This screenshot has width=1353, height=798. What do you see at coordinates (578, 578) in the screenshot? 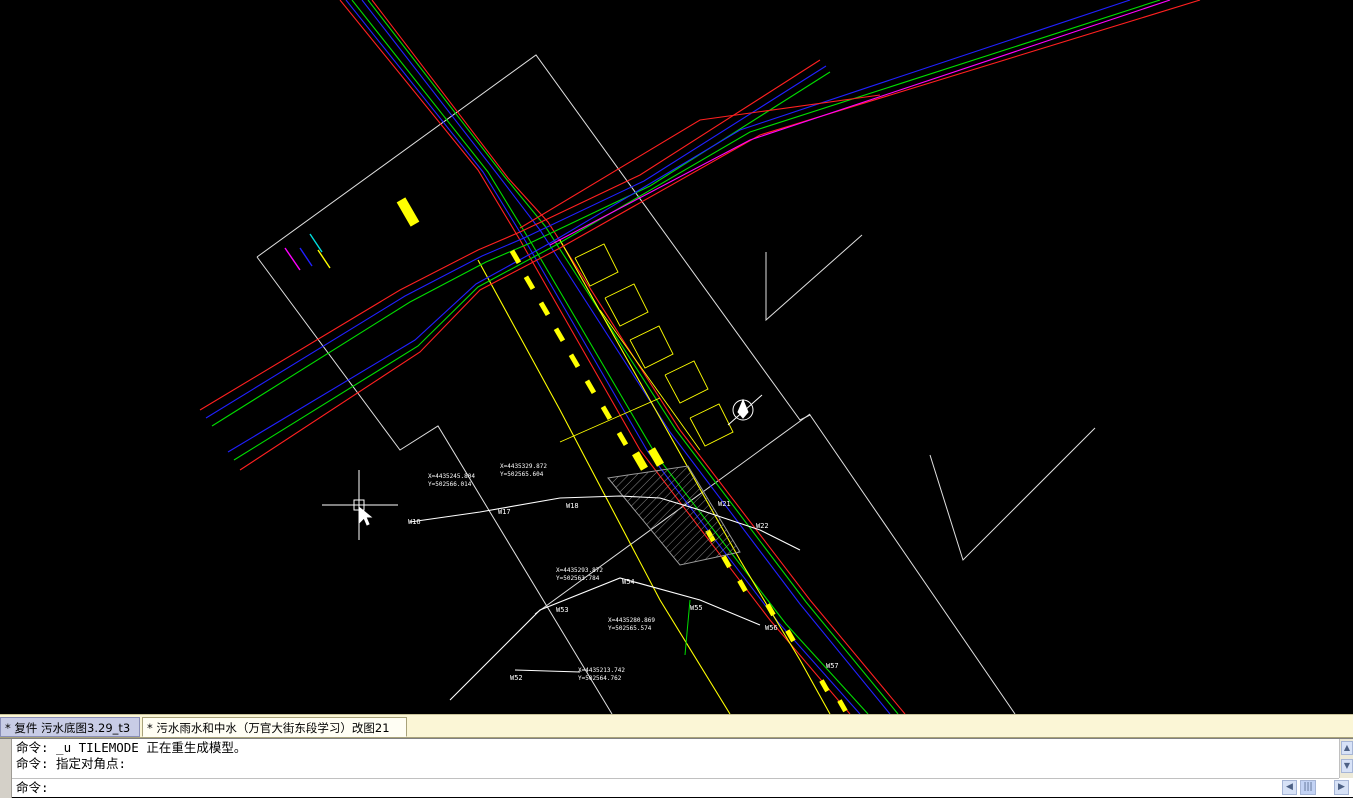
I see `svg-text: Y=502563.784` at bounding box center [578, 578].